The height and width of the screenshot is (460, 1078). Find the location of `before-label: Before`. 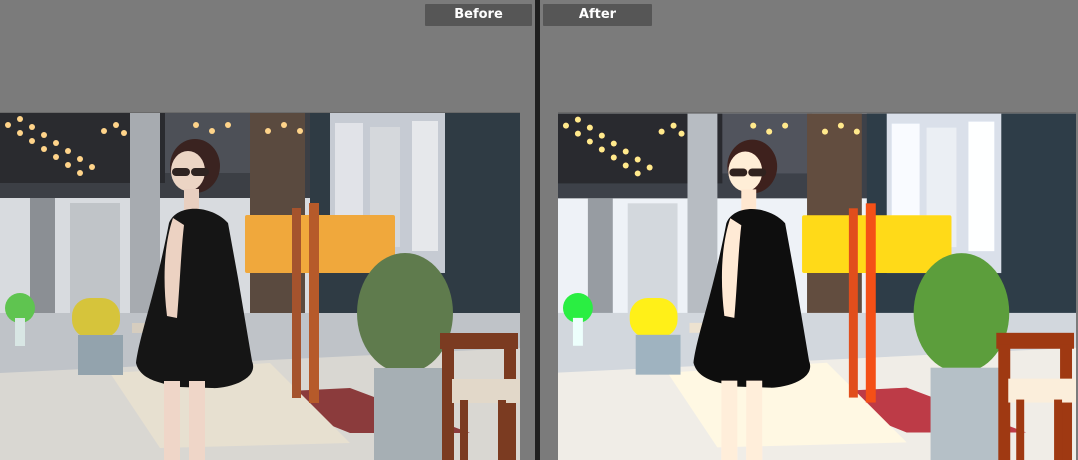

before-label: Before is located at coordinates (478, 15).